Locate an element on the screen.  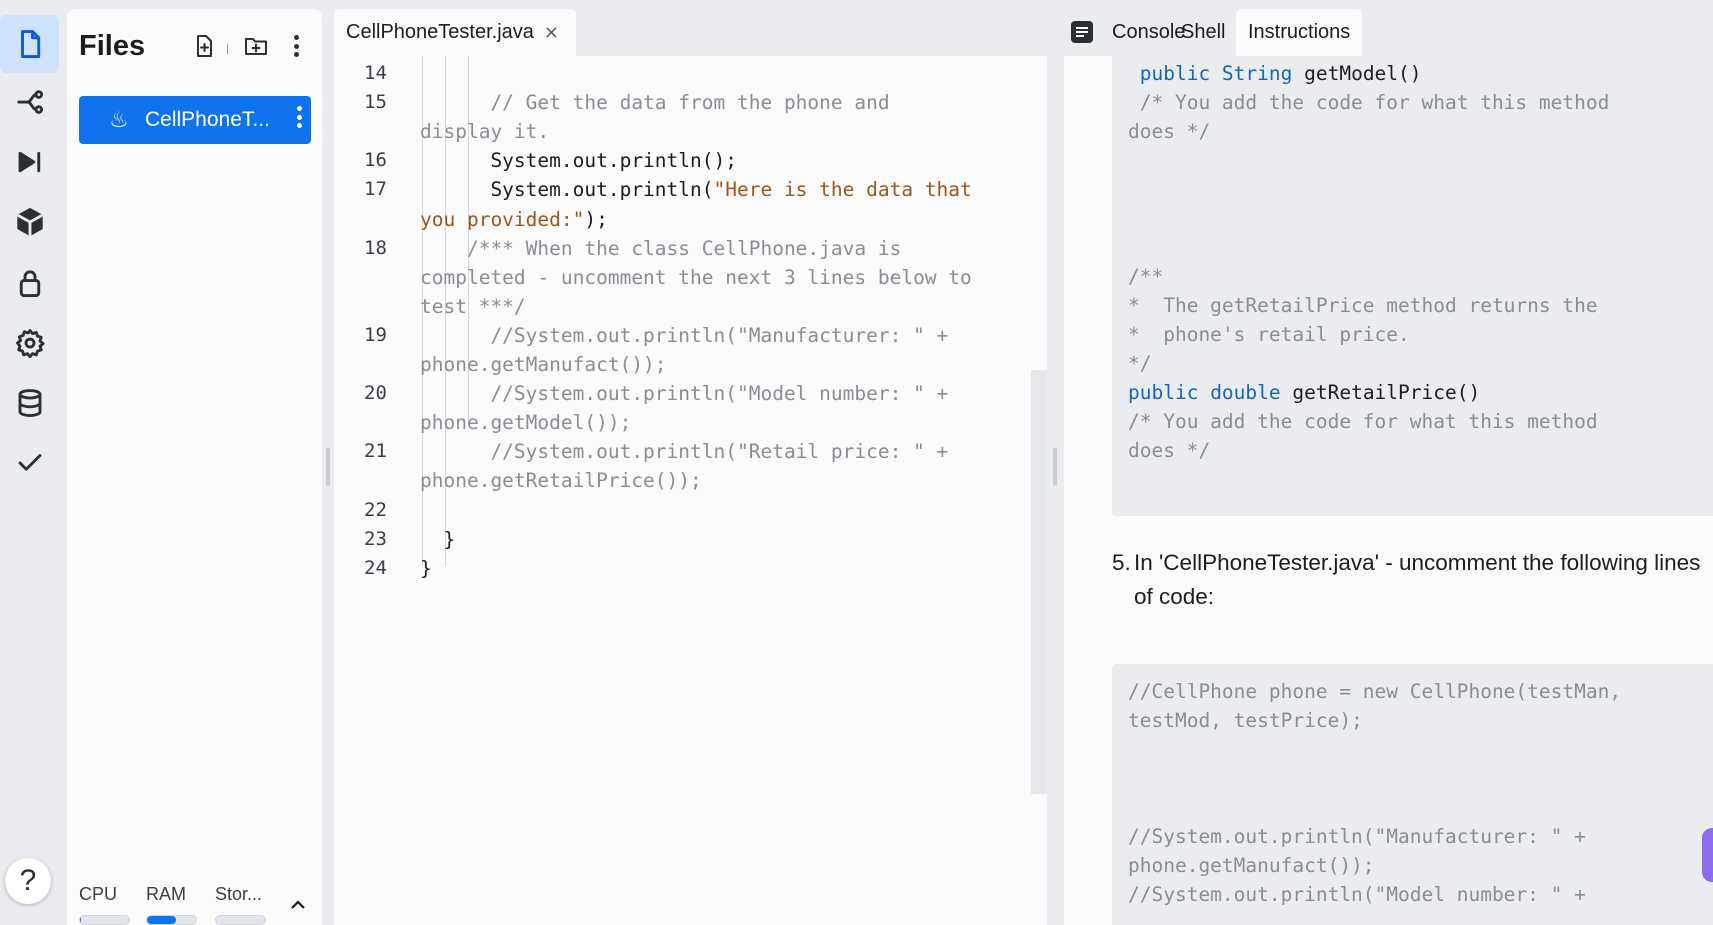
code-line: //System.out.println("Manufacturer: " + is located at coordinates (684, 335).